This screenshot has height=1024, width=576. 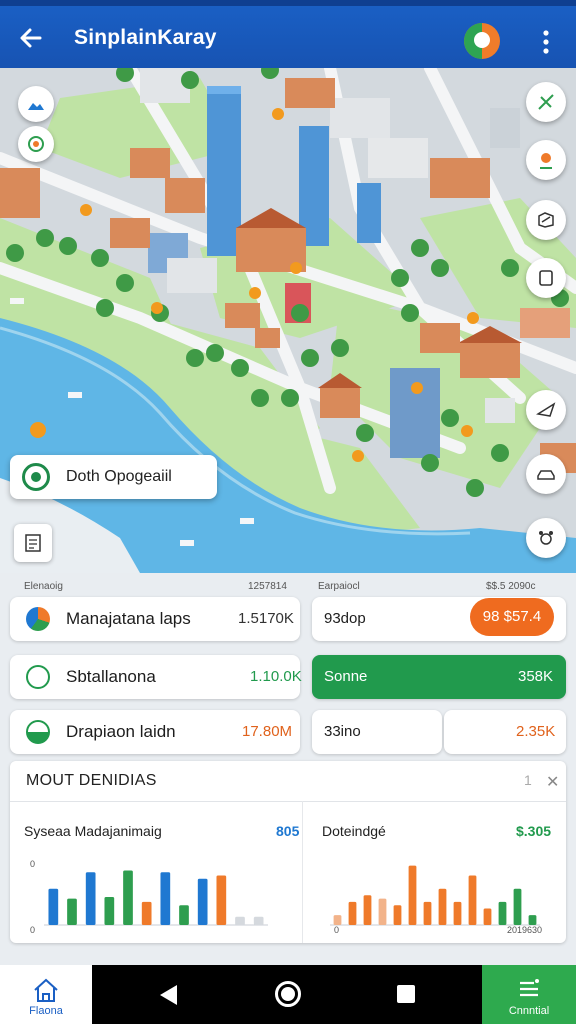 What do you see at coordinates (288, 801) in the screenshot?
I see `divider` at bounding box center [288, 801].